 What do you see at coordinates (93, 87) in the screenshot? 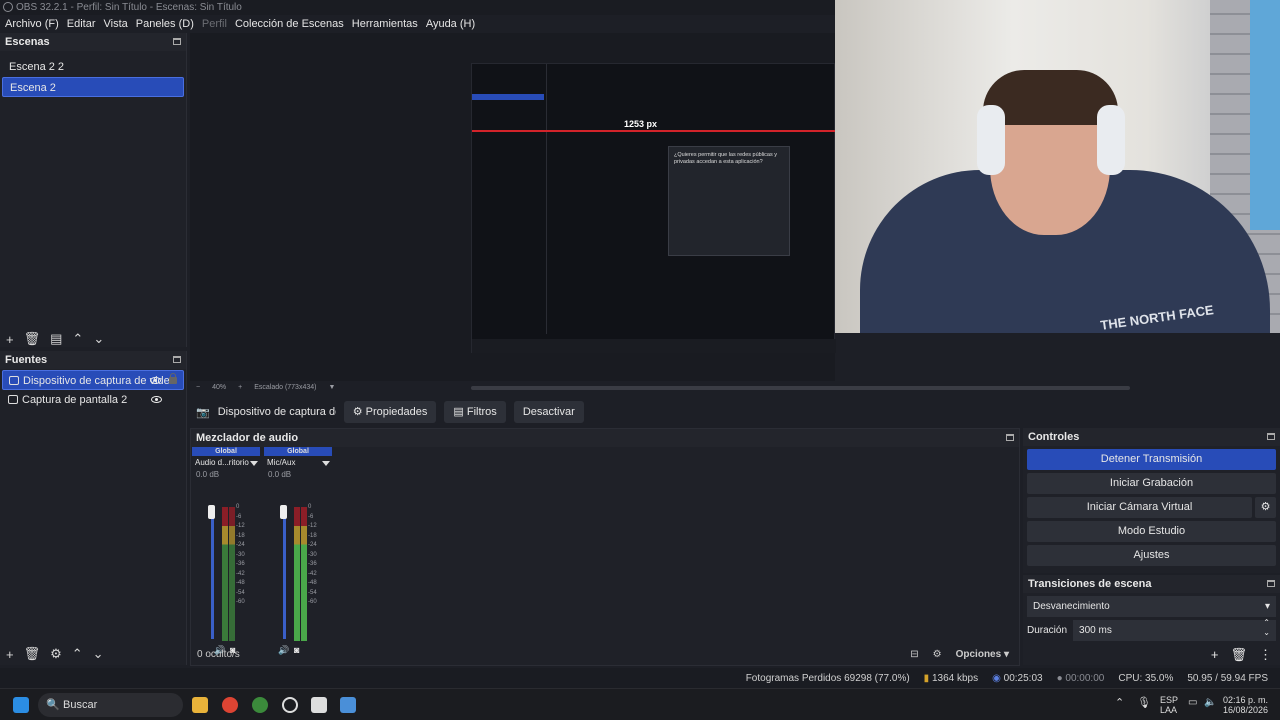
I see `scene-item-selected: Escena 2` at bounding box center [93, 87].